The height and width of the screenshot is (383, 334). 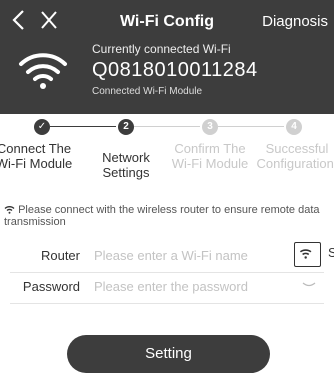 What do you see at coordinates (210, 127) in the screenshot?
I see `step-dot-3: 3` at bounding box center [210, 127].